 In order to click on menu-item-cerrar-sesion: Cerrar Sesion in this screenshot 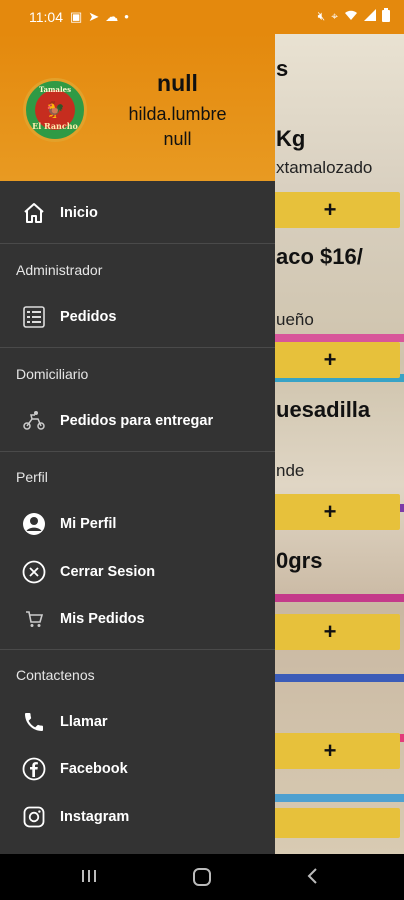, I will do `click(137, 571)`.